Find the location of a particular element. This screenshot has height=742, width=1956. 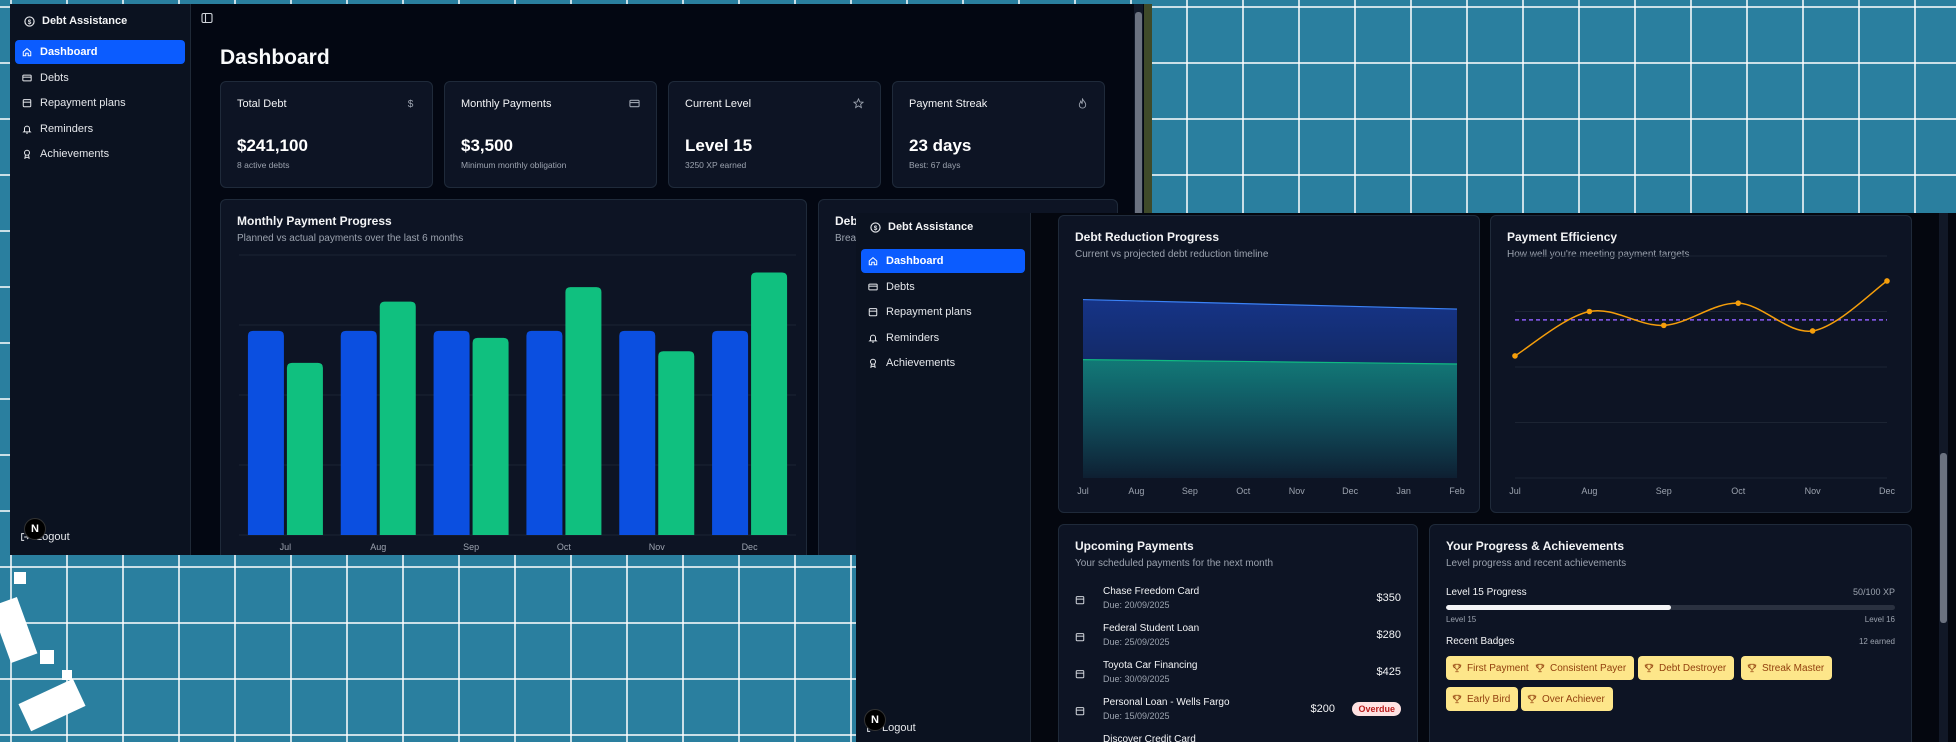

achievement-badge: Over Achiever is located at coordinates (1567, 699).